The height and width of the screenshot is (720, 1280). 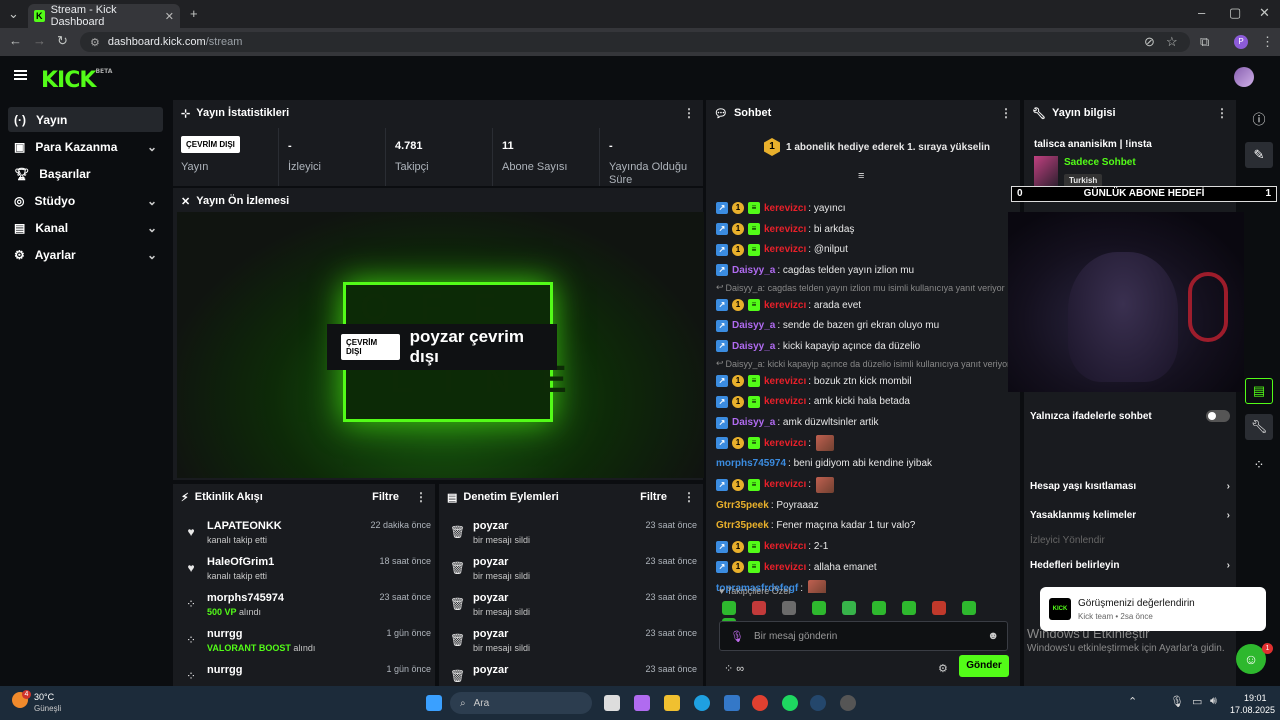 What do you see at coordinates (738, 484) in the screenshot?
I see `subscriber-badge-icon: 1` at bounding box center [738, 484].